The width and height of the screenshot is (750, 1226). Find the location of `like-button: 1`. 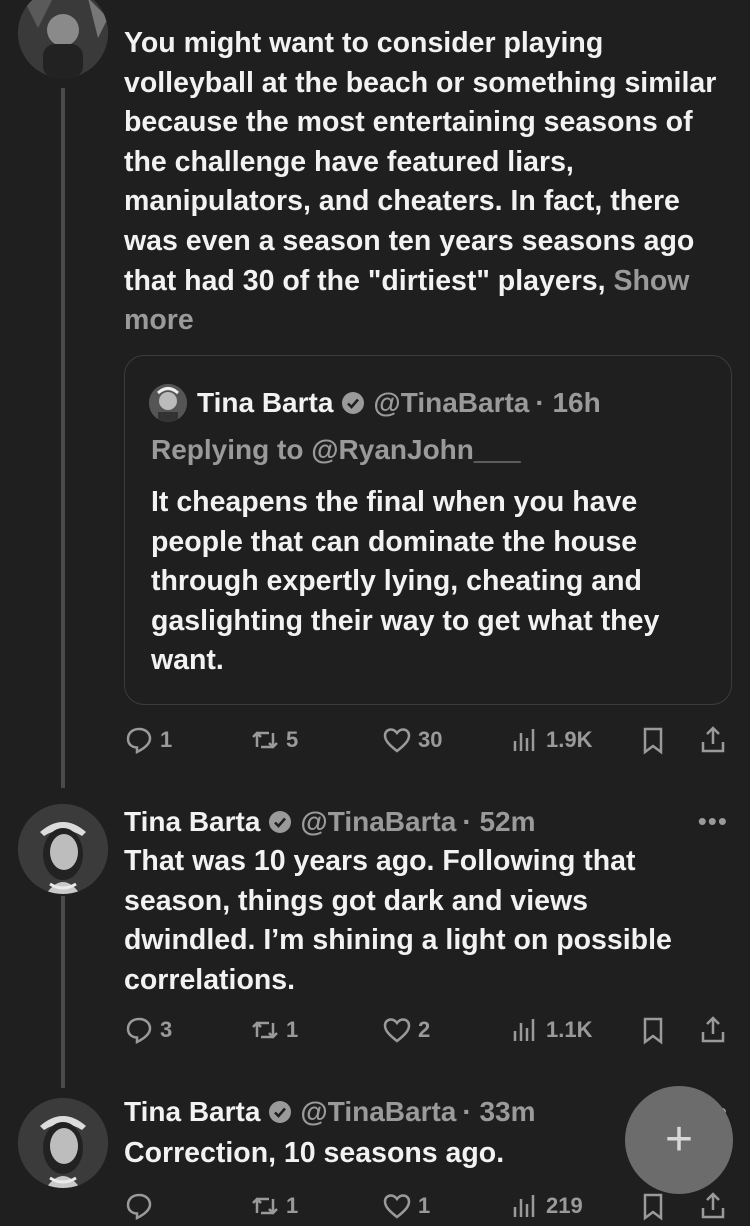

like-button: 1 is located at coordinates (406, 1206).